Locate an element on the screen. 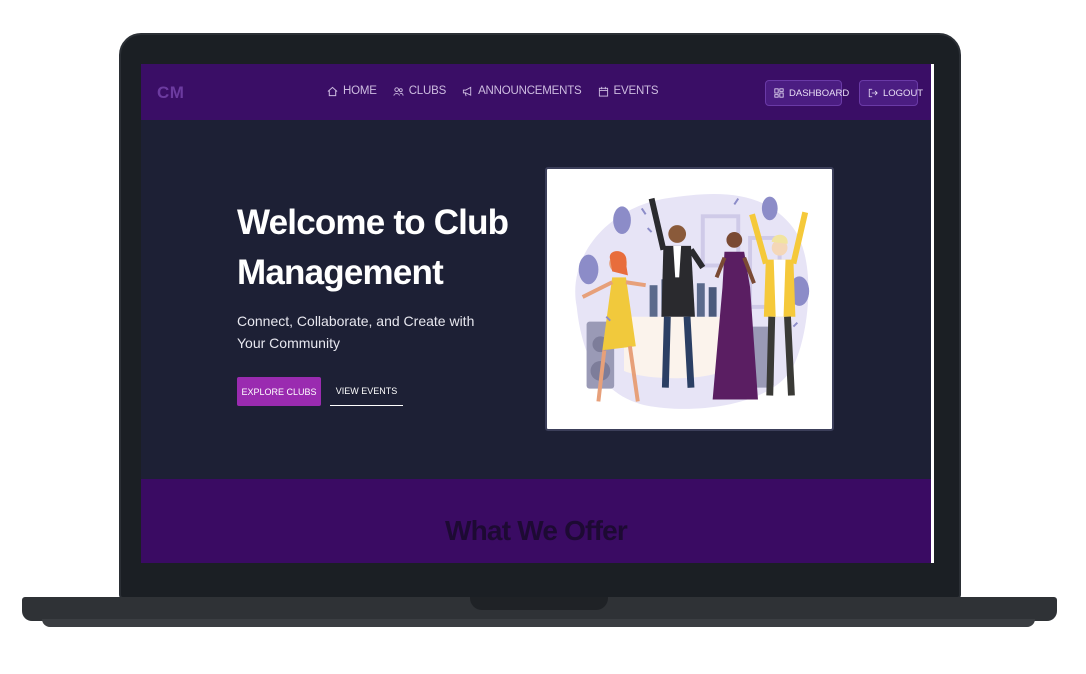 The width and height of the screenshot is (1086, 674). nav-link-label: EVENTS is located at coordinates (636, 91).